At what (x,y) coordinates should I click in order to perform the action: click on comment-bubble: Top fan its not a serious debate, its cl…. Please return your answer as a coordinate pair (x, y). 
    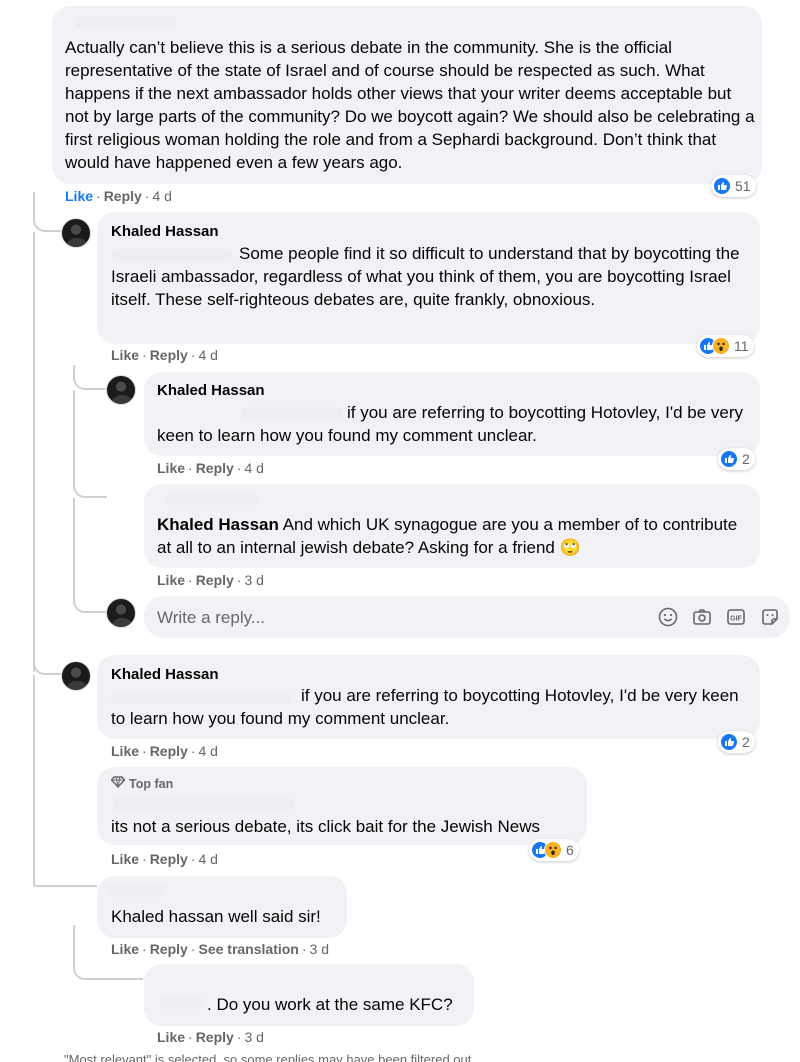
    Looking at the image, I should click on (342, 806).